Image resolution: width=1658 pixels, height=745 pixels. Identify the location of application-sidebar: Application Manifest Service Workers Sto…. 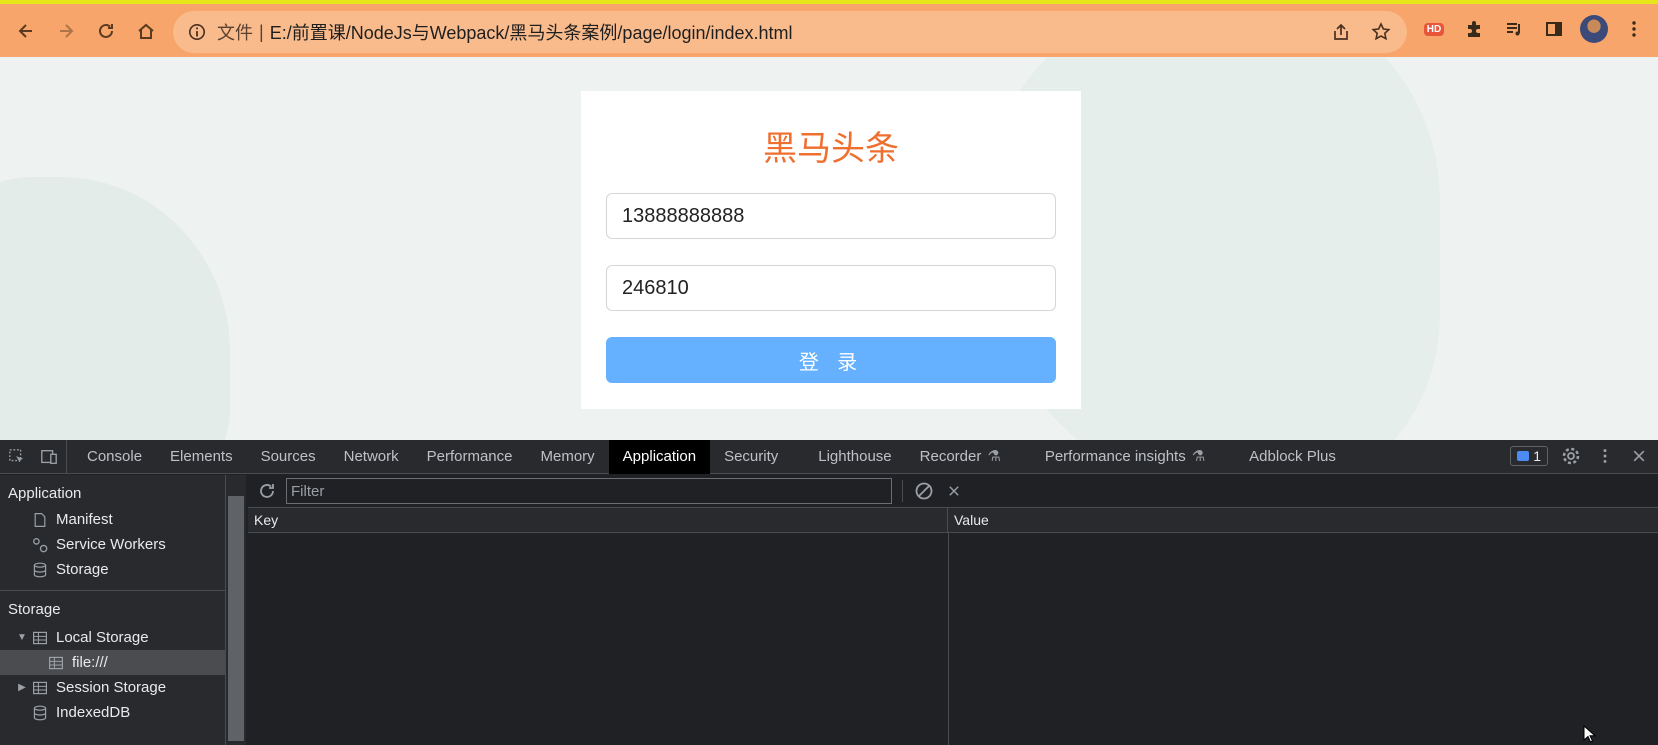
(113, 610).